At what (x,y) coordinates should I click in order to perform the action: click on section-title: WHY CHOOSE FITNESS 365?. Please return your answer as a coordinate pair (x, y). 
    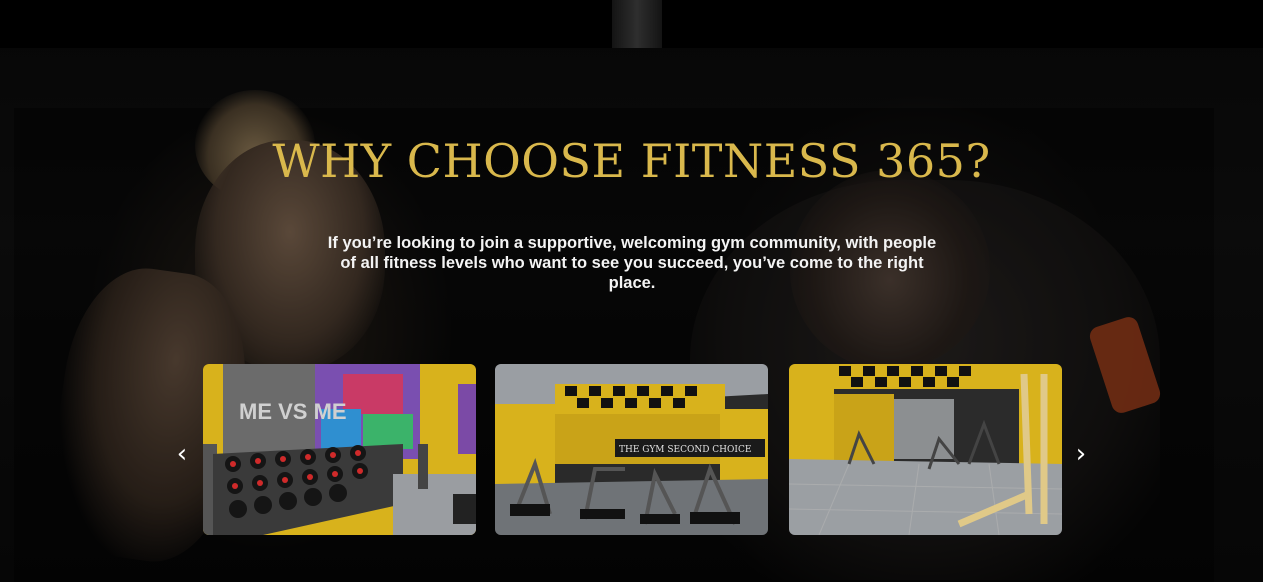
    Looking at the image, I should click on (631, 161).